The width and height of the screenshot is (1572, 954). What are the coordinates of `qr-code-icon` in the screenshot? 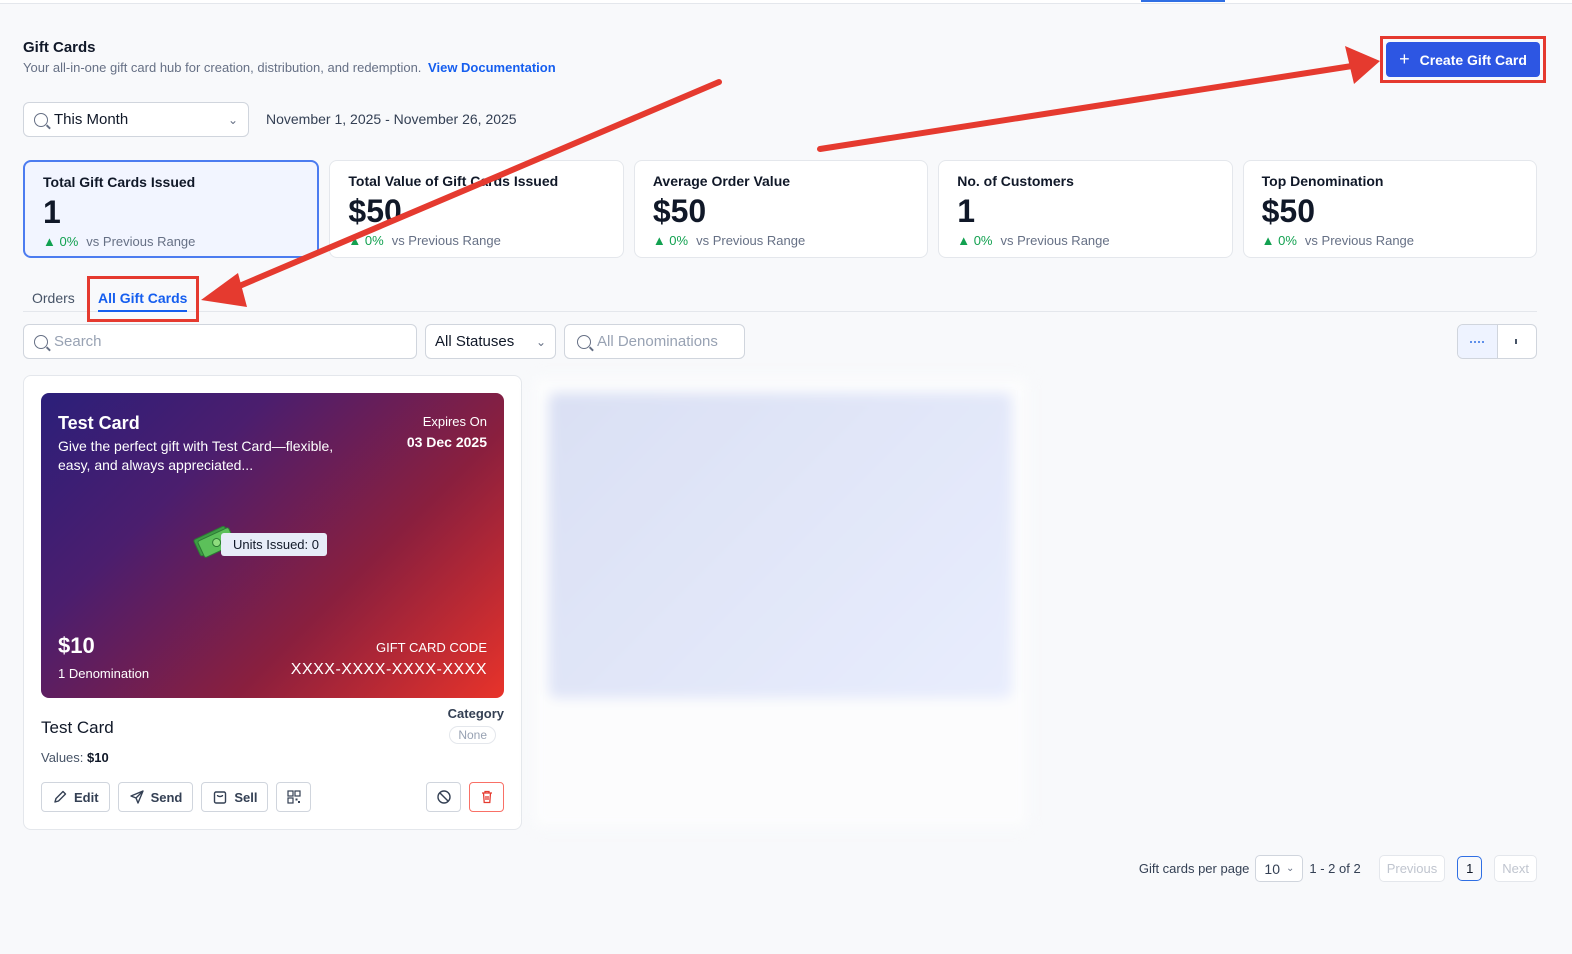 It's located at (294, 797).